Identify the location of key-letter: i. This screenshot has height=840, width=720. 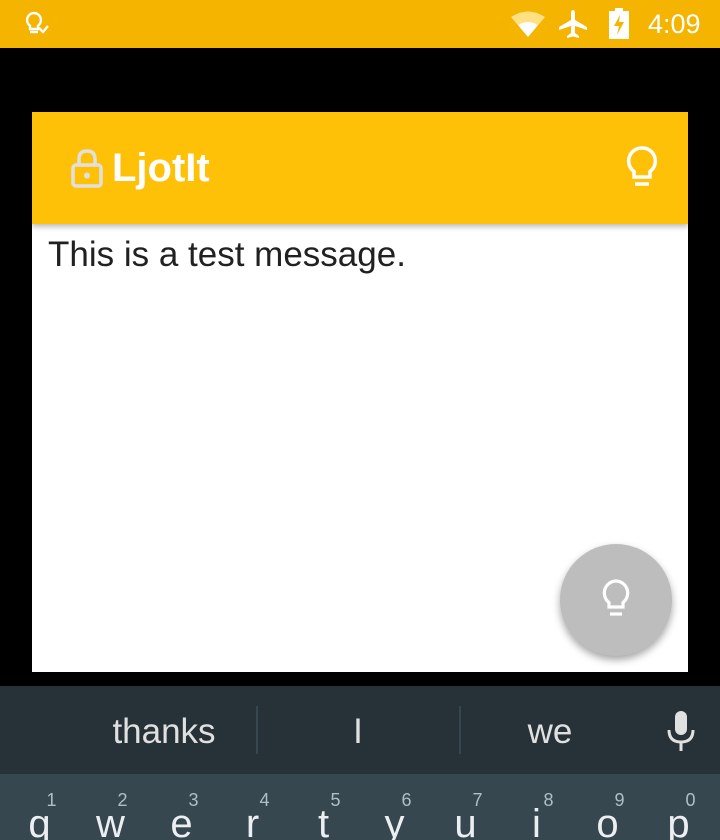
(536, 821).